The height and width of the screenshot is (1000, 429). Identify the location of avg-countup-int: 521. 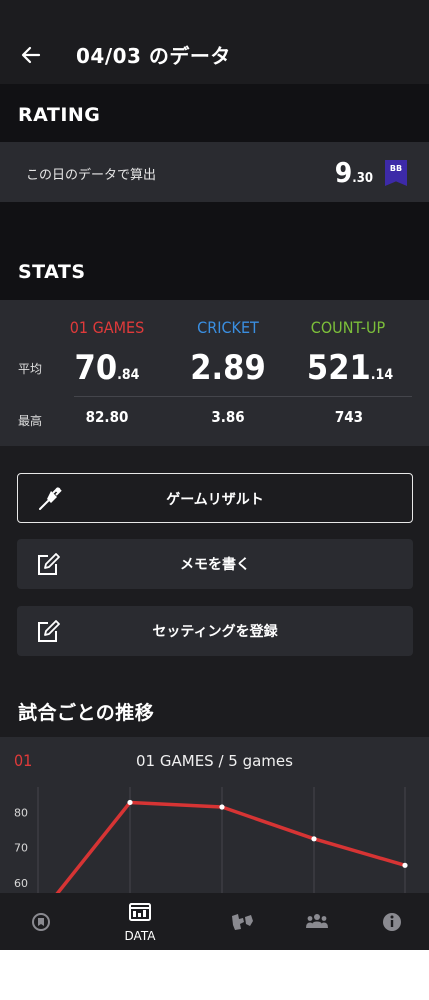
(338, 368).